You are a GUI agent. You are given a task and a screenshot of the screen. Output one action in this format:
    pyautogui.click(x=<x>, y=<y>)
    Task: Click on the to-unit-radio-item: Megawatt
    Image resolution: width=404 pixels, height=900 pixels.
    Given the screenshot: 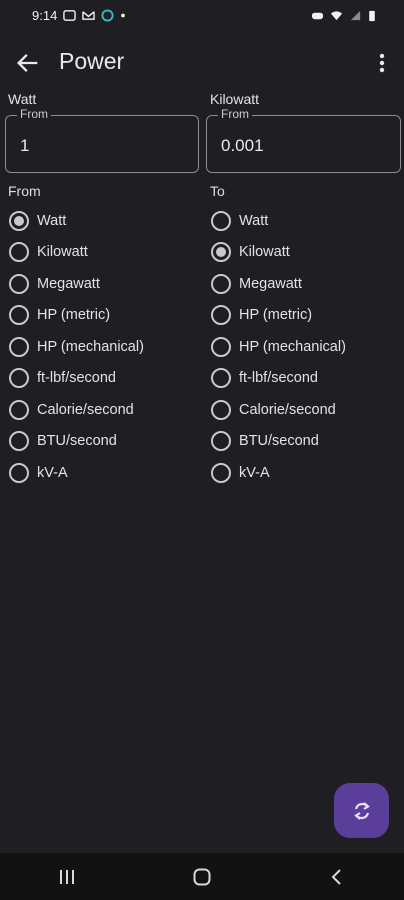 What is the action you would take?
    pyautogui.click(x=278, y=284)
    